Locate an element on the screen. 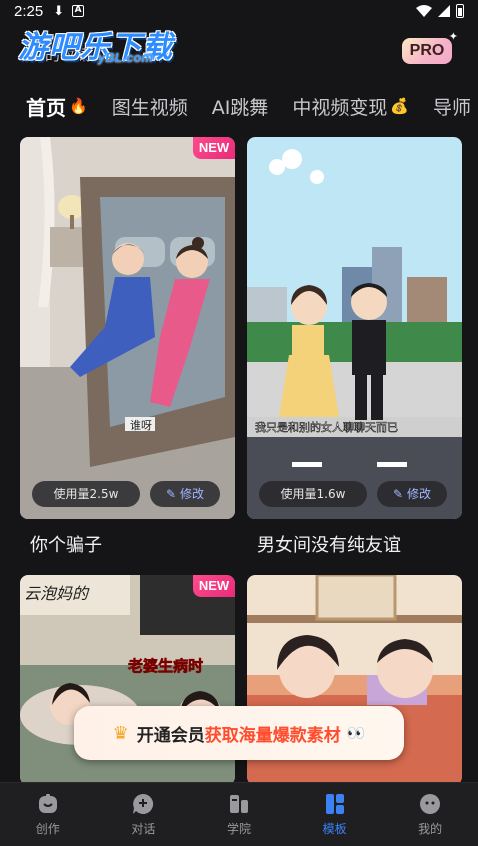 The height and width of the screenshot is (846, 478). bottom-navigation: 创作 对话 学院 模板 我的 is located at coordinates (239, 814).